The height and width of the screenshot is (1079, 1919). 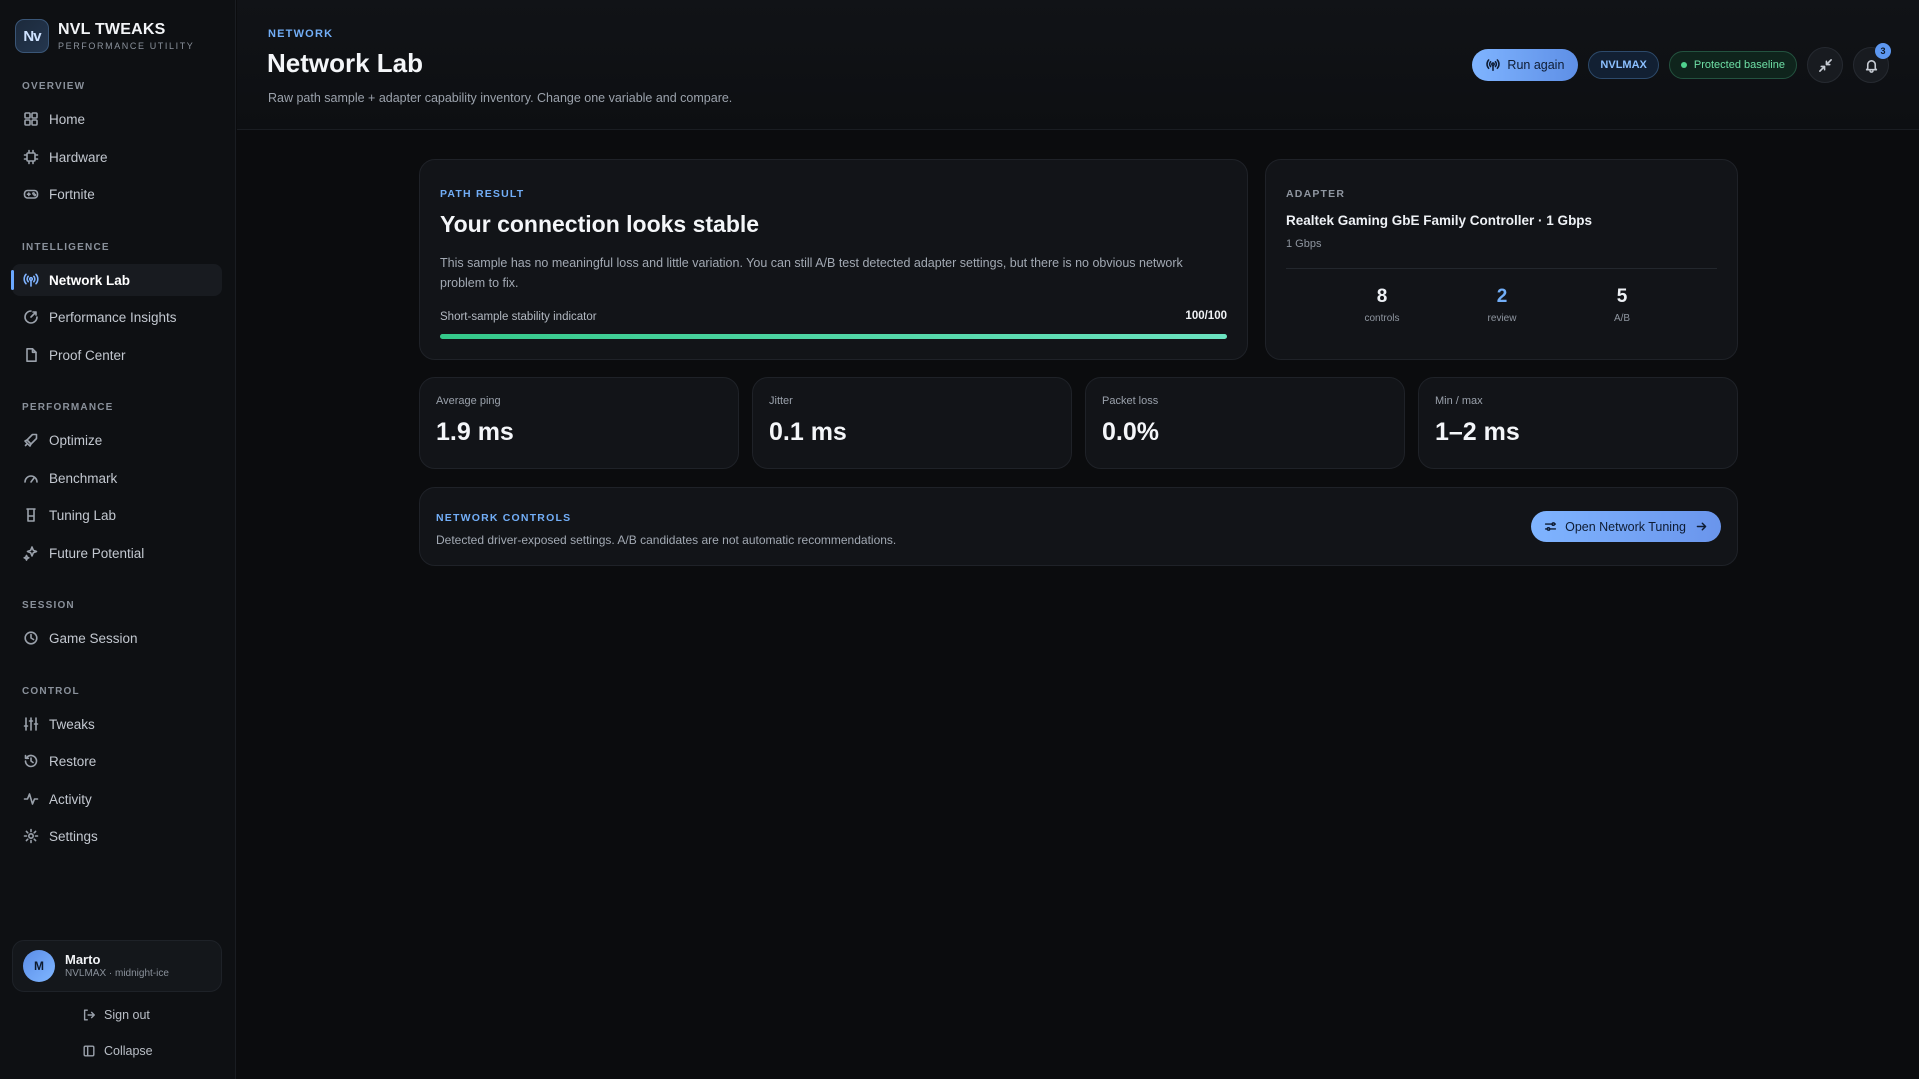 I want to click on brand-title: NVL TWEAKS, so click(x=112, y=29).